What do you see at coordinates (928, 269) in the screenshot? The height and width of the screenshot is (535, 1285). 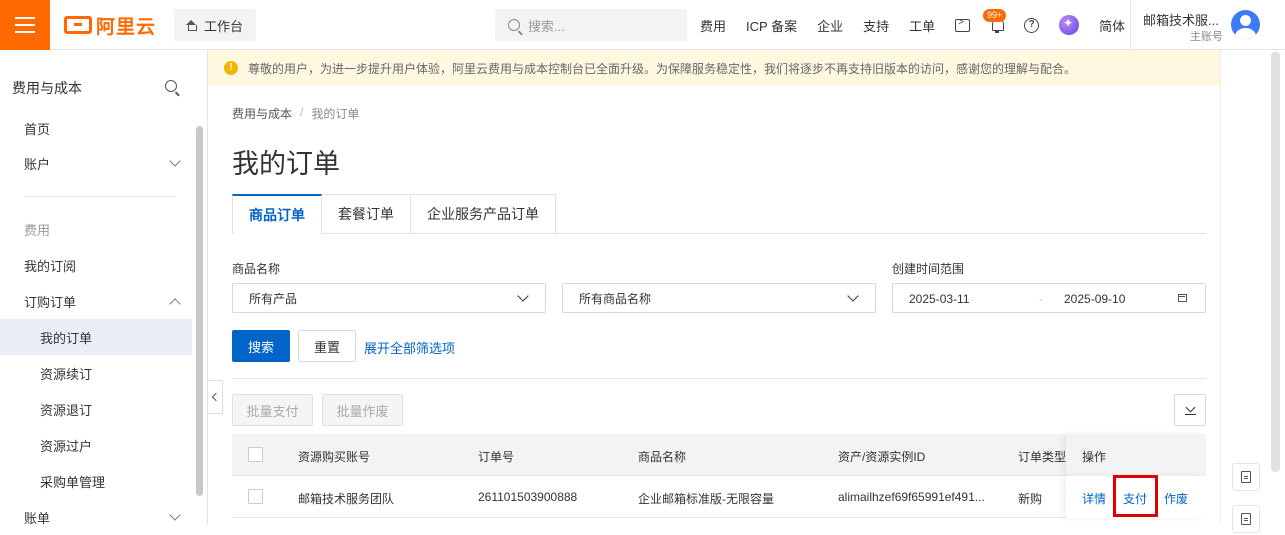 I see `date-range-label: 创建时间范围` at bounding box center [928, 269].